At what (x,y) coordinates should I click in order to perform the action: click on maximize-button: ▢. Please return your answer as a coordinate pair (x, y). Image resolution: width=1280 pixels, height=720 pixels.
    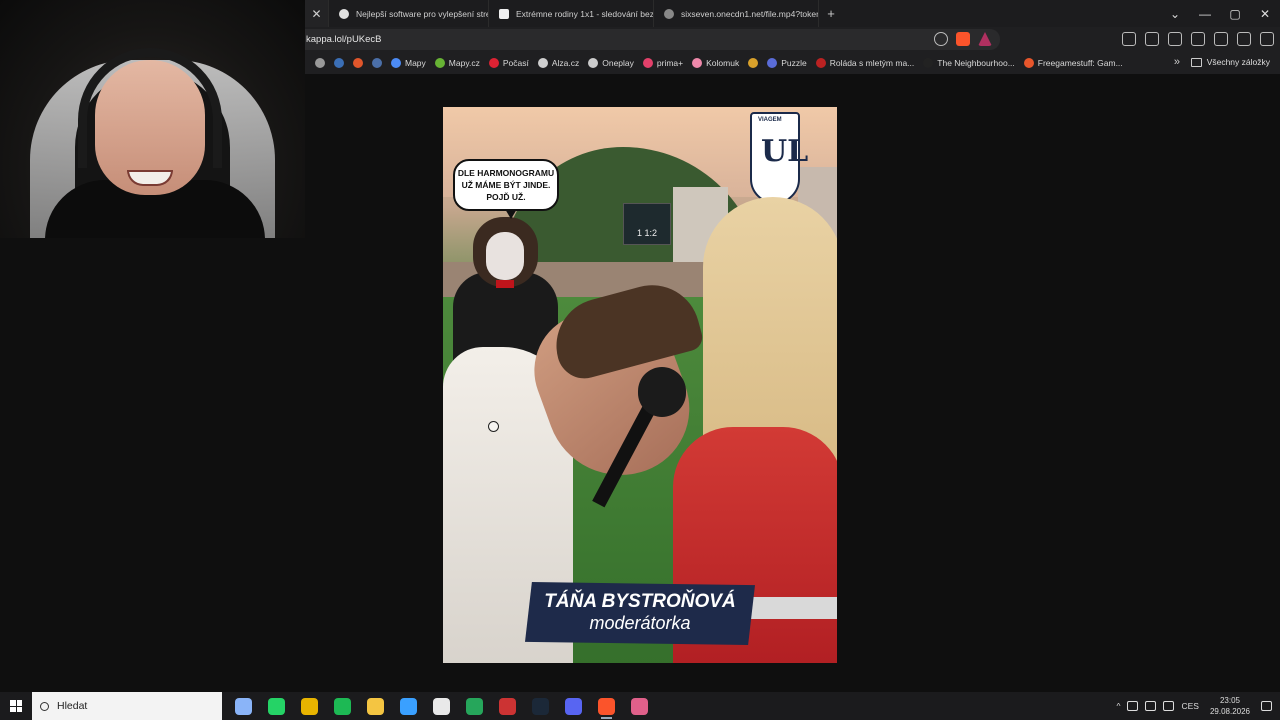
    Looking at the image, I should click on (1235, 13).